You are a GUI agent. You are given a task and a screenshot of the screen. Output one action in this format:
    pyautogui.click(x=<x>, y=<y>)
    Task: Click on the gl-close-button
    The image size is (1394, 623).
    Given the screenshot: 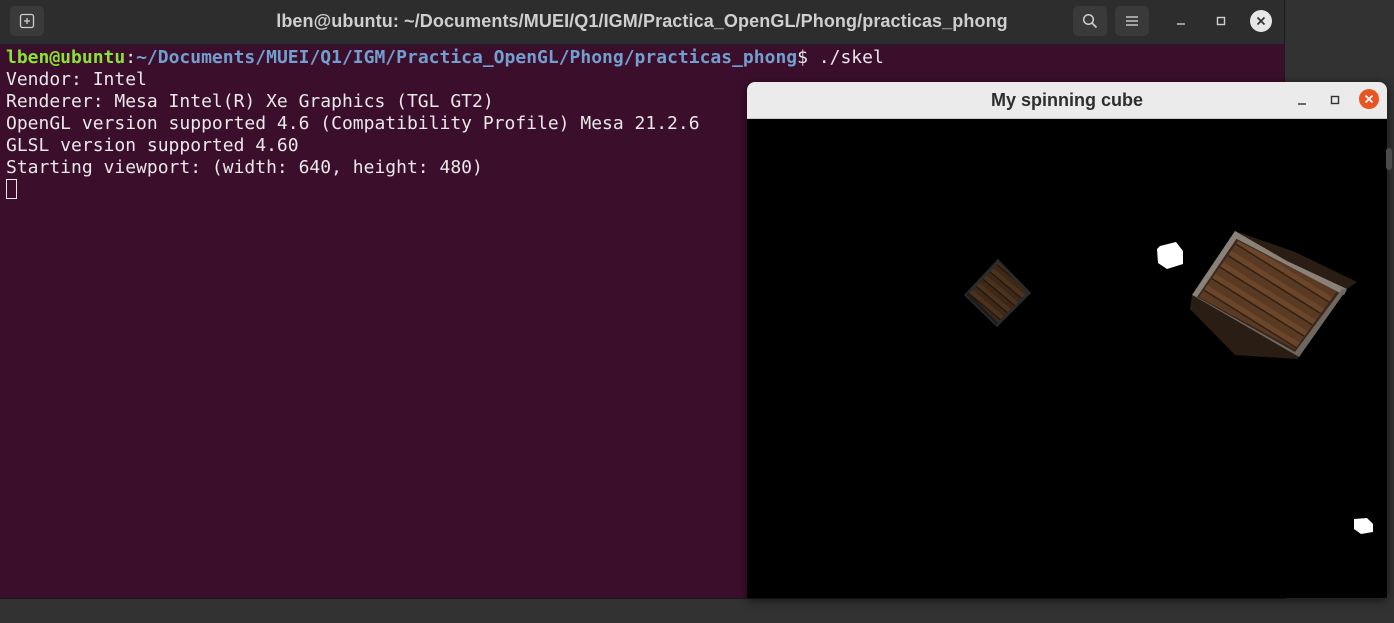 What is the action you would take?
    pyautogui.click(x=1369, y=99)
    